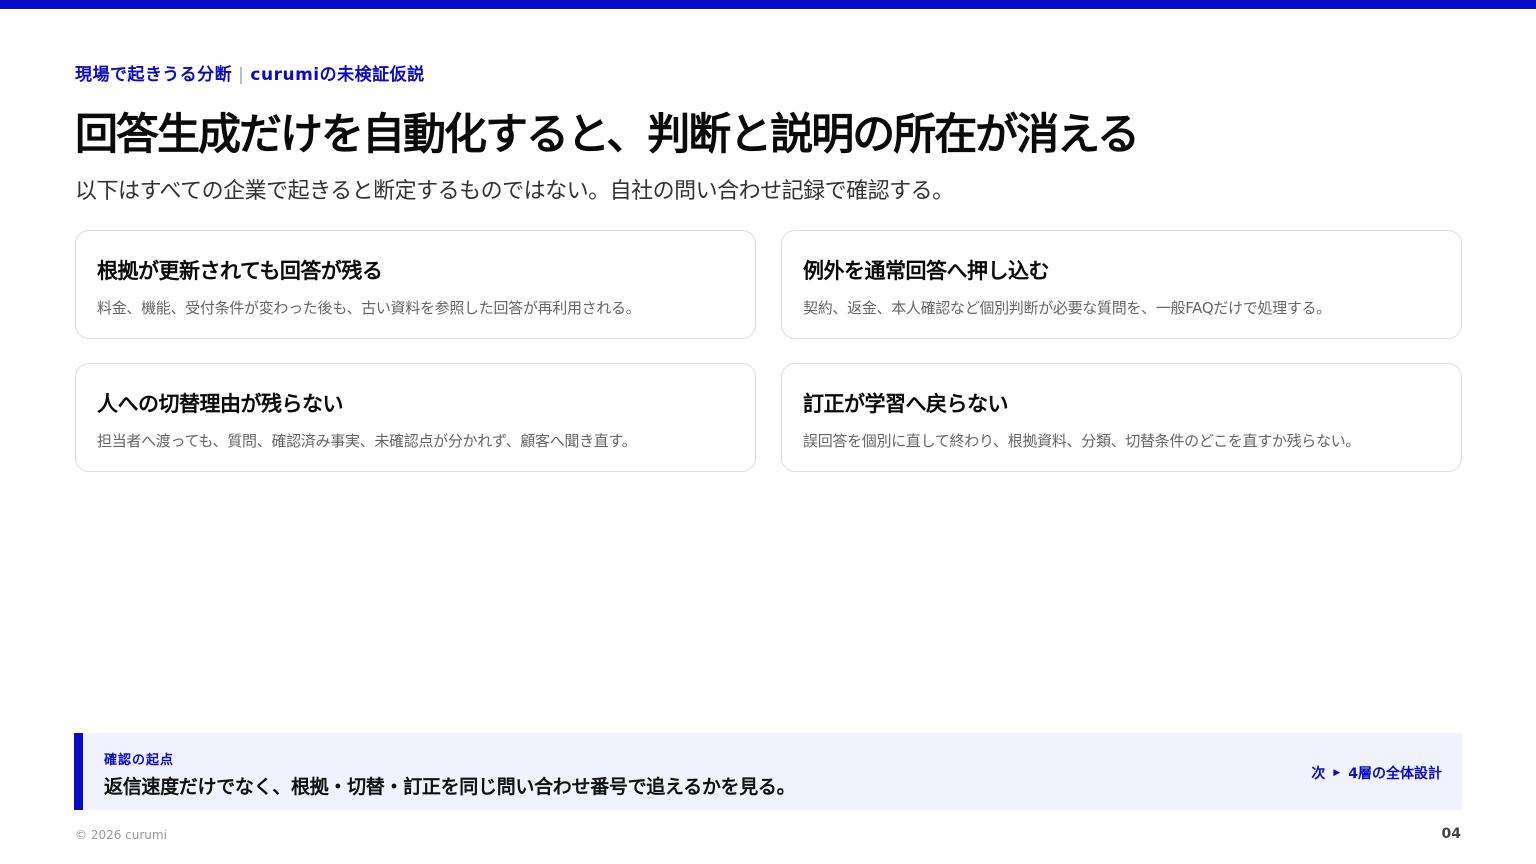 The width and height of the screenshot is (1536, 864). What do you see at coordinates (1318, 774) in the screenshot?
I see `next-prefix: 次` at bounding box center [1318, 774].